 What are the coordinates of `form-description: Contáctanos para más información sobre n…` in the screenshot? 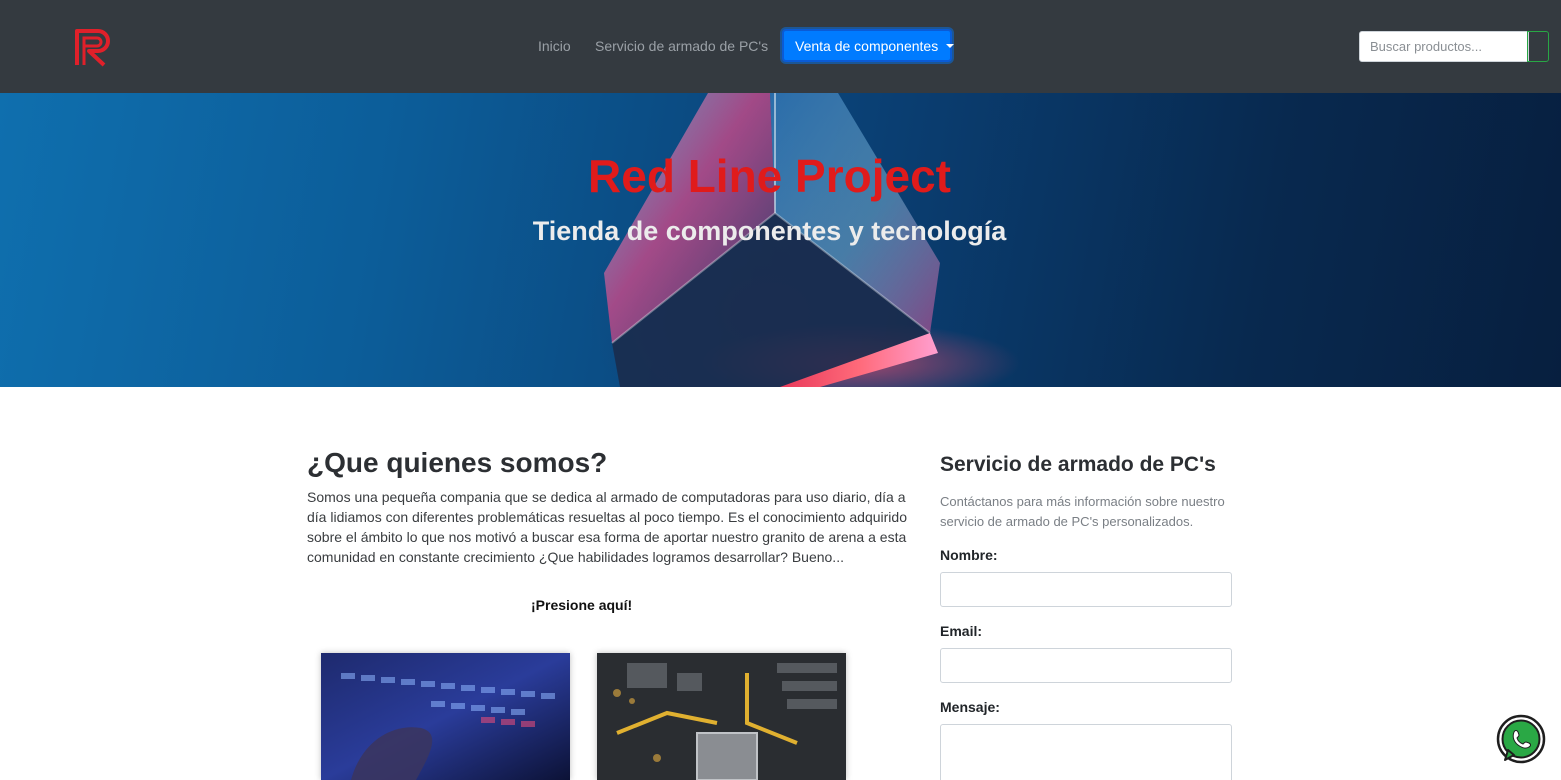 It's located at (1082, 511).